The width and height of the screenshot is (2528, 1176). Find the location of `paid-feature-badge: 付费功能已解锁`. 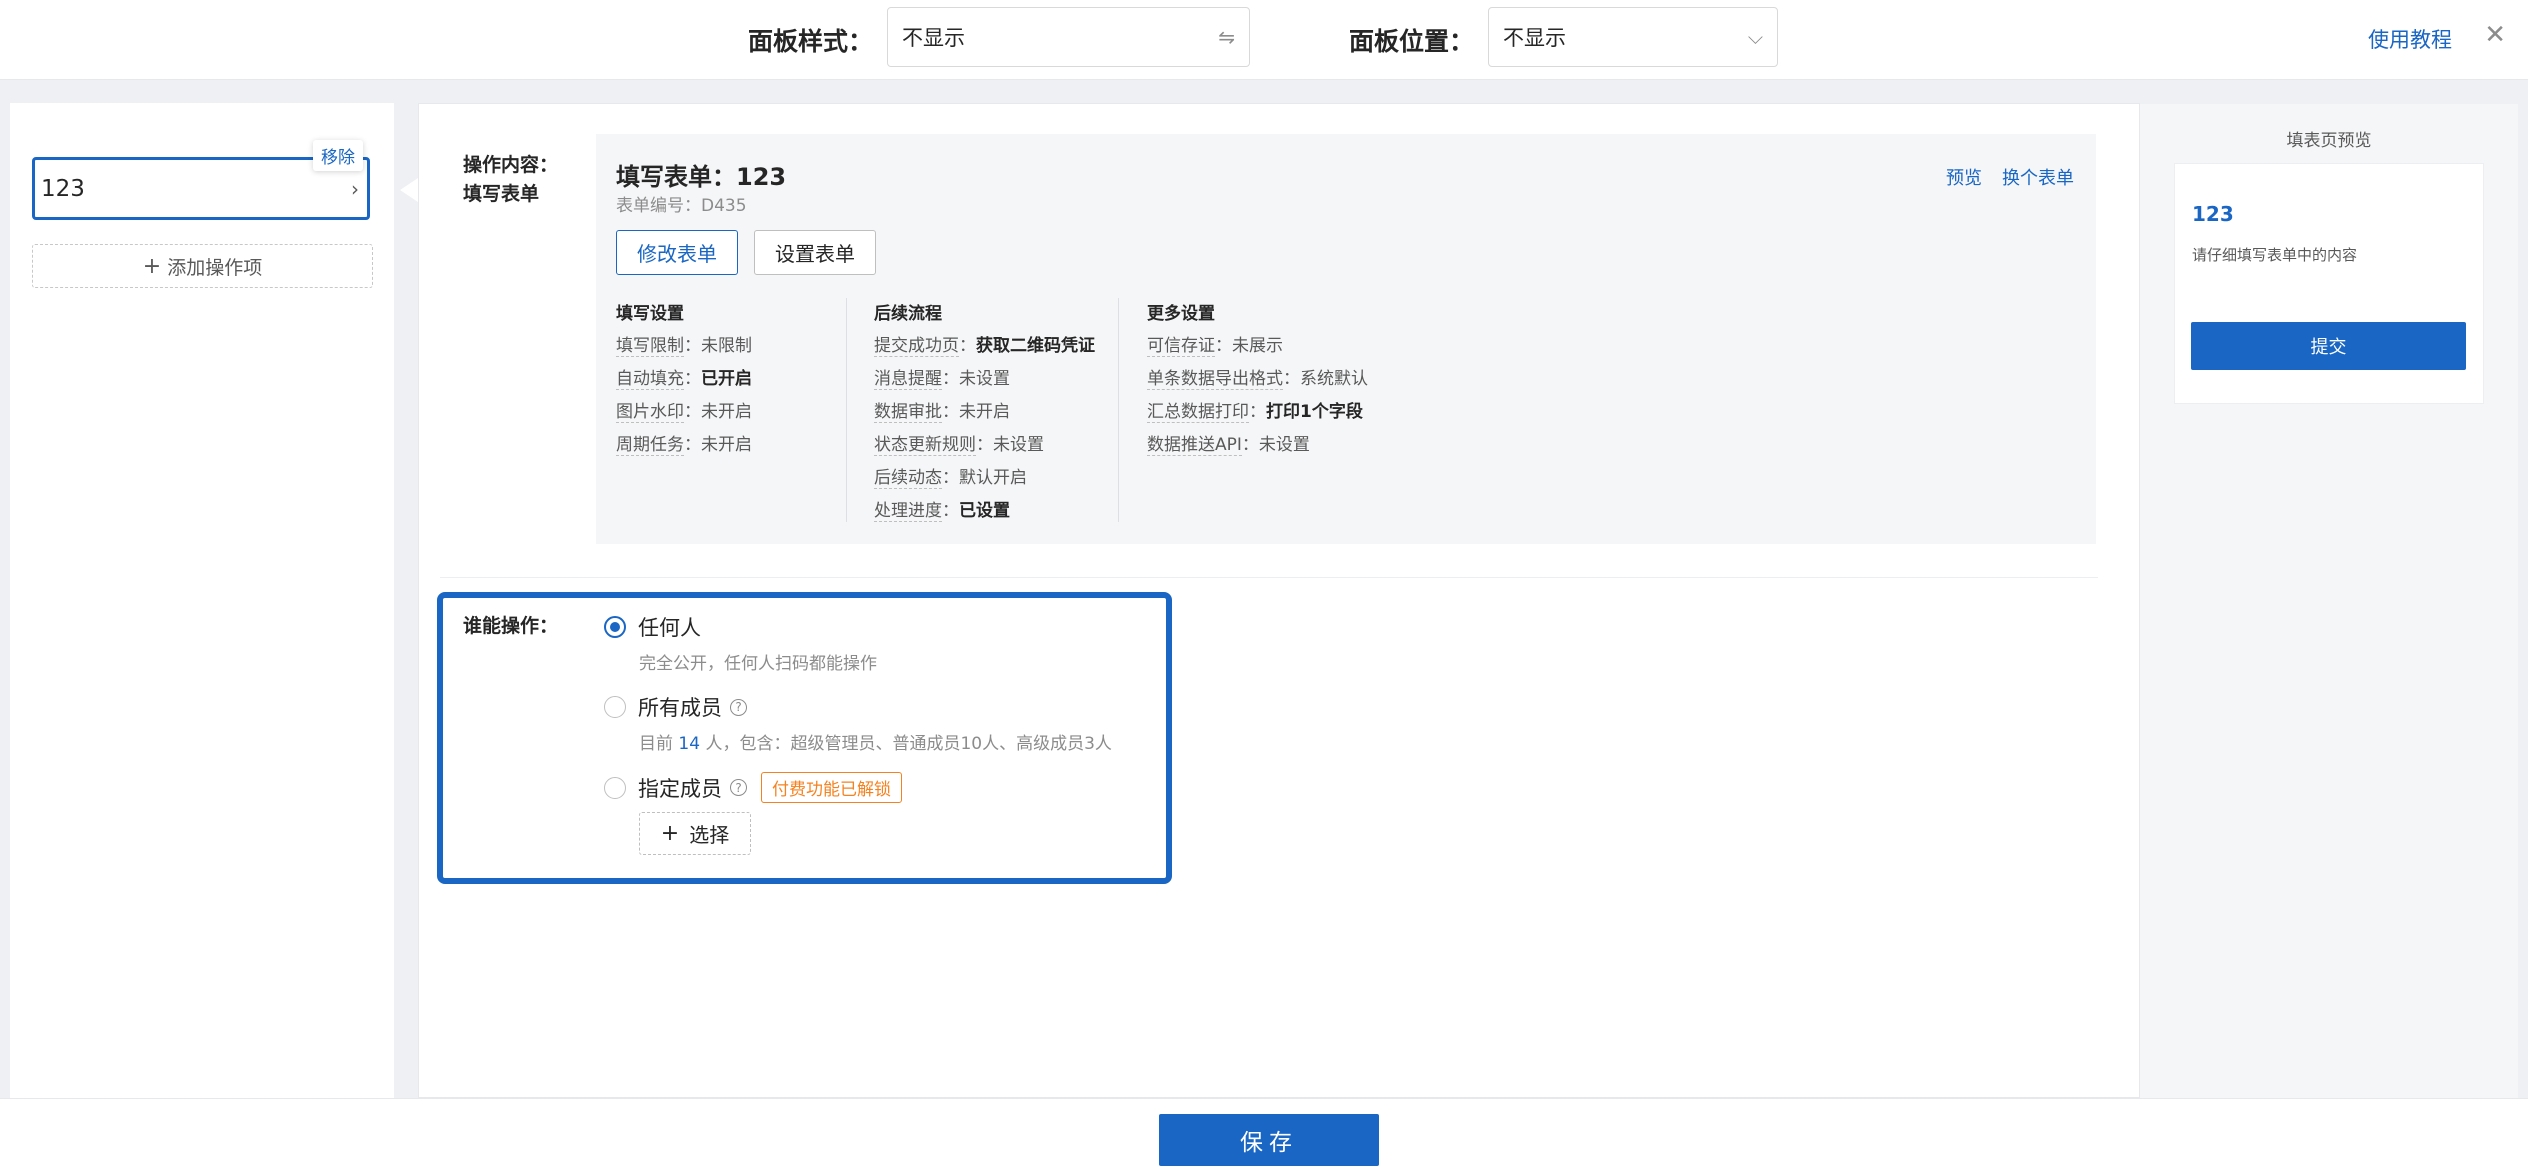

paid-feature-badge: 付费功能已解锁 is located at coordinates (831, 787).